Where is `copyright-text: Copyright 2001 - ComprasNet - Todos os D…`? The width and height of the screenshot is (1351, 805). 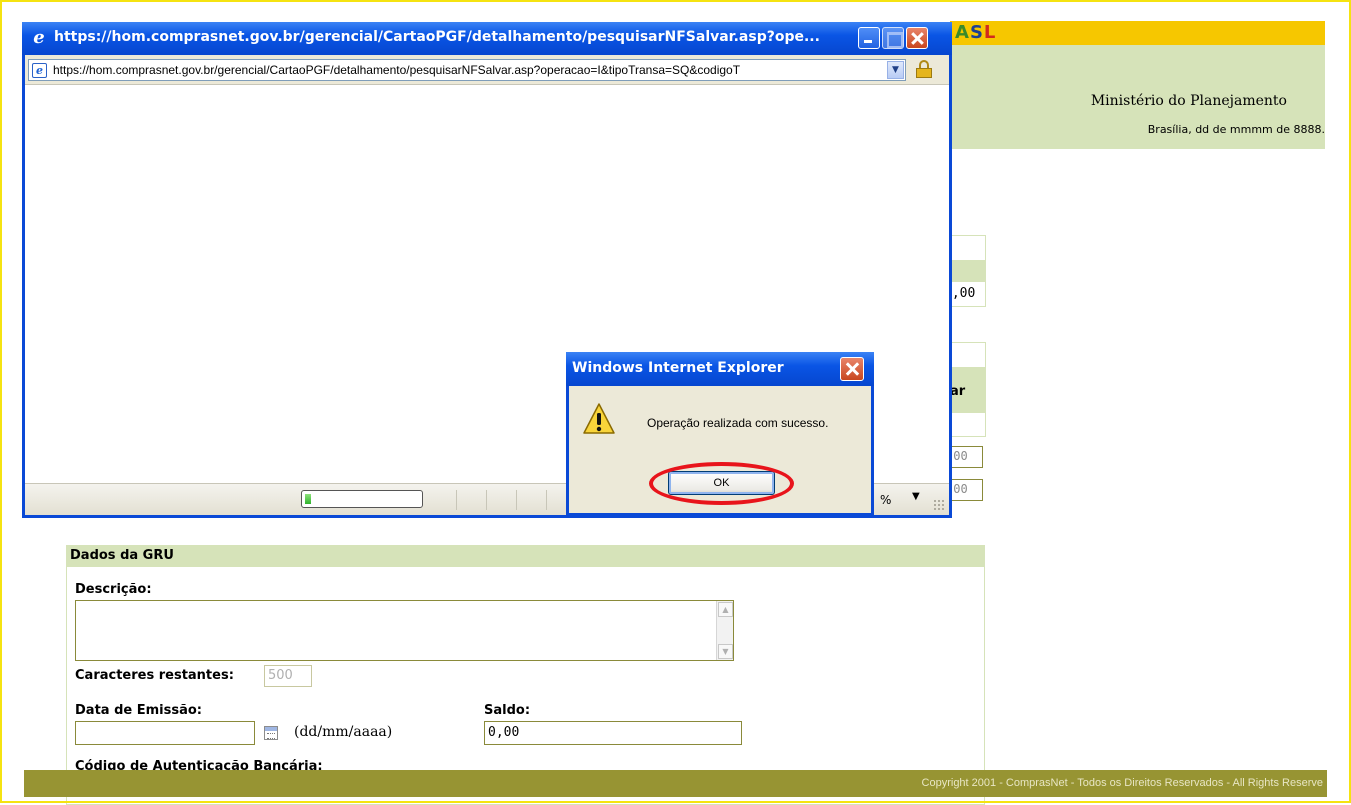 copyright-text: Copyright 2001 - ComprasNet - Todos os D… is located at coordinates (1122, 783).